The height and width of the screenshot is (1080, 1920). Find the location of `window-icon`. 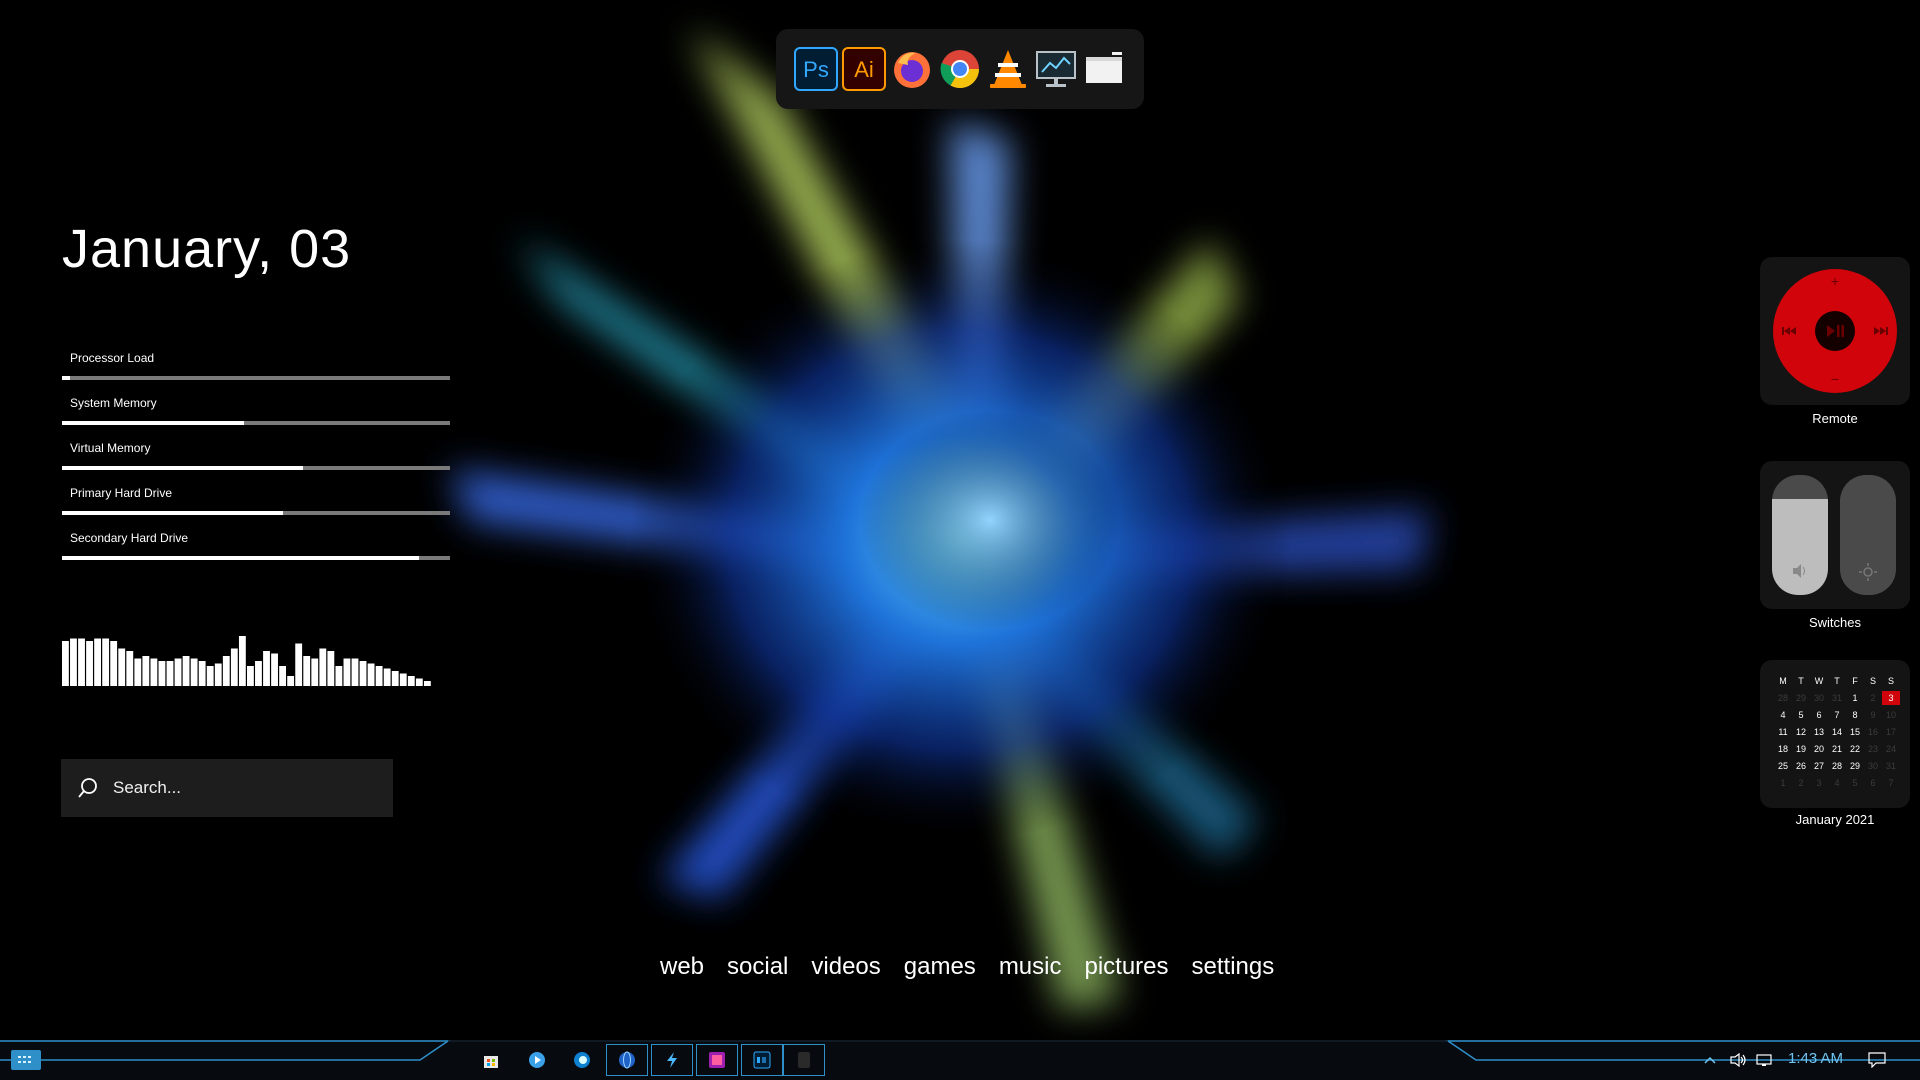

window-icon is located at coordinates (1104, 69).